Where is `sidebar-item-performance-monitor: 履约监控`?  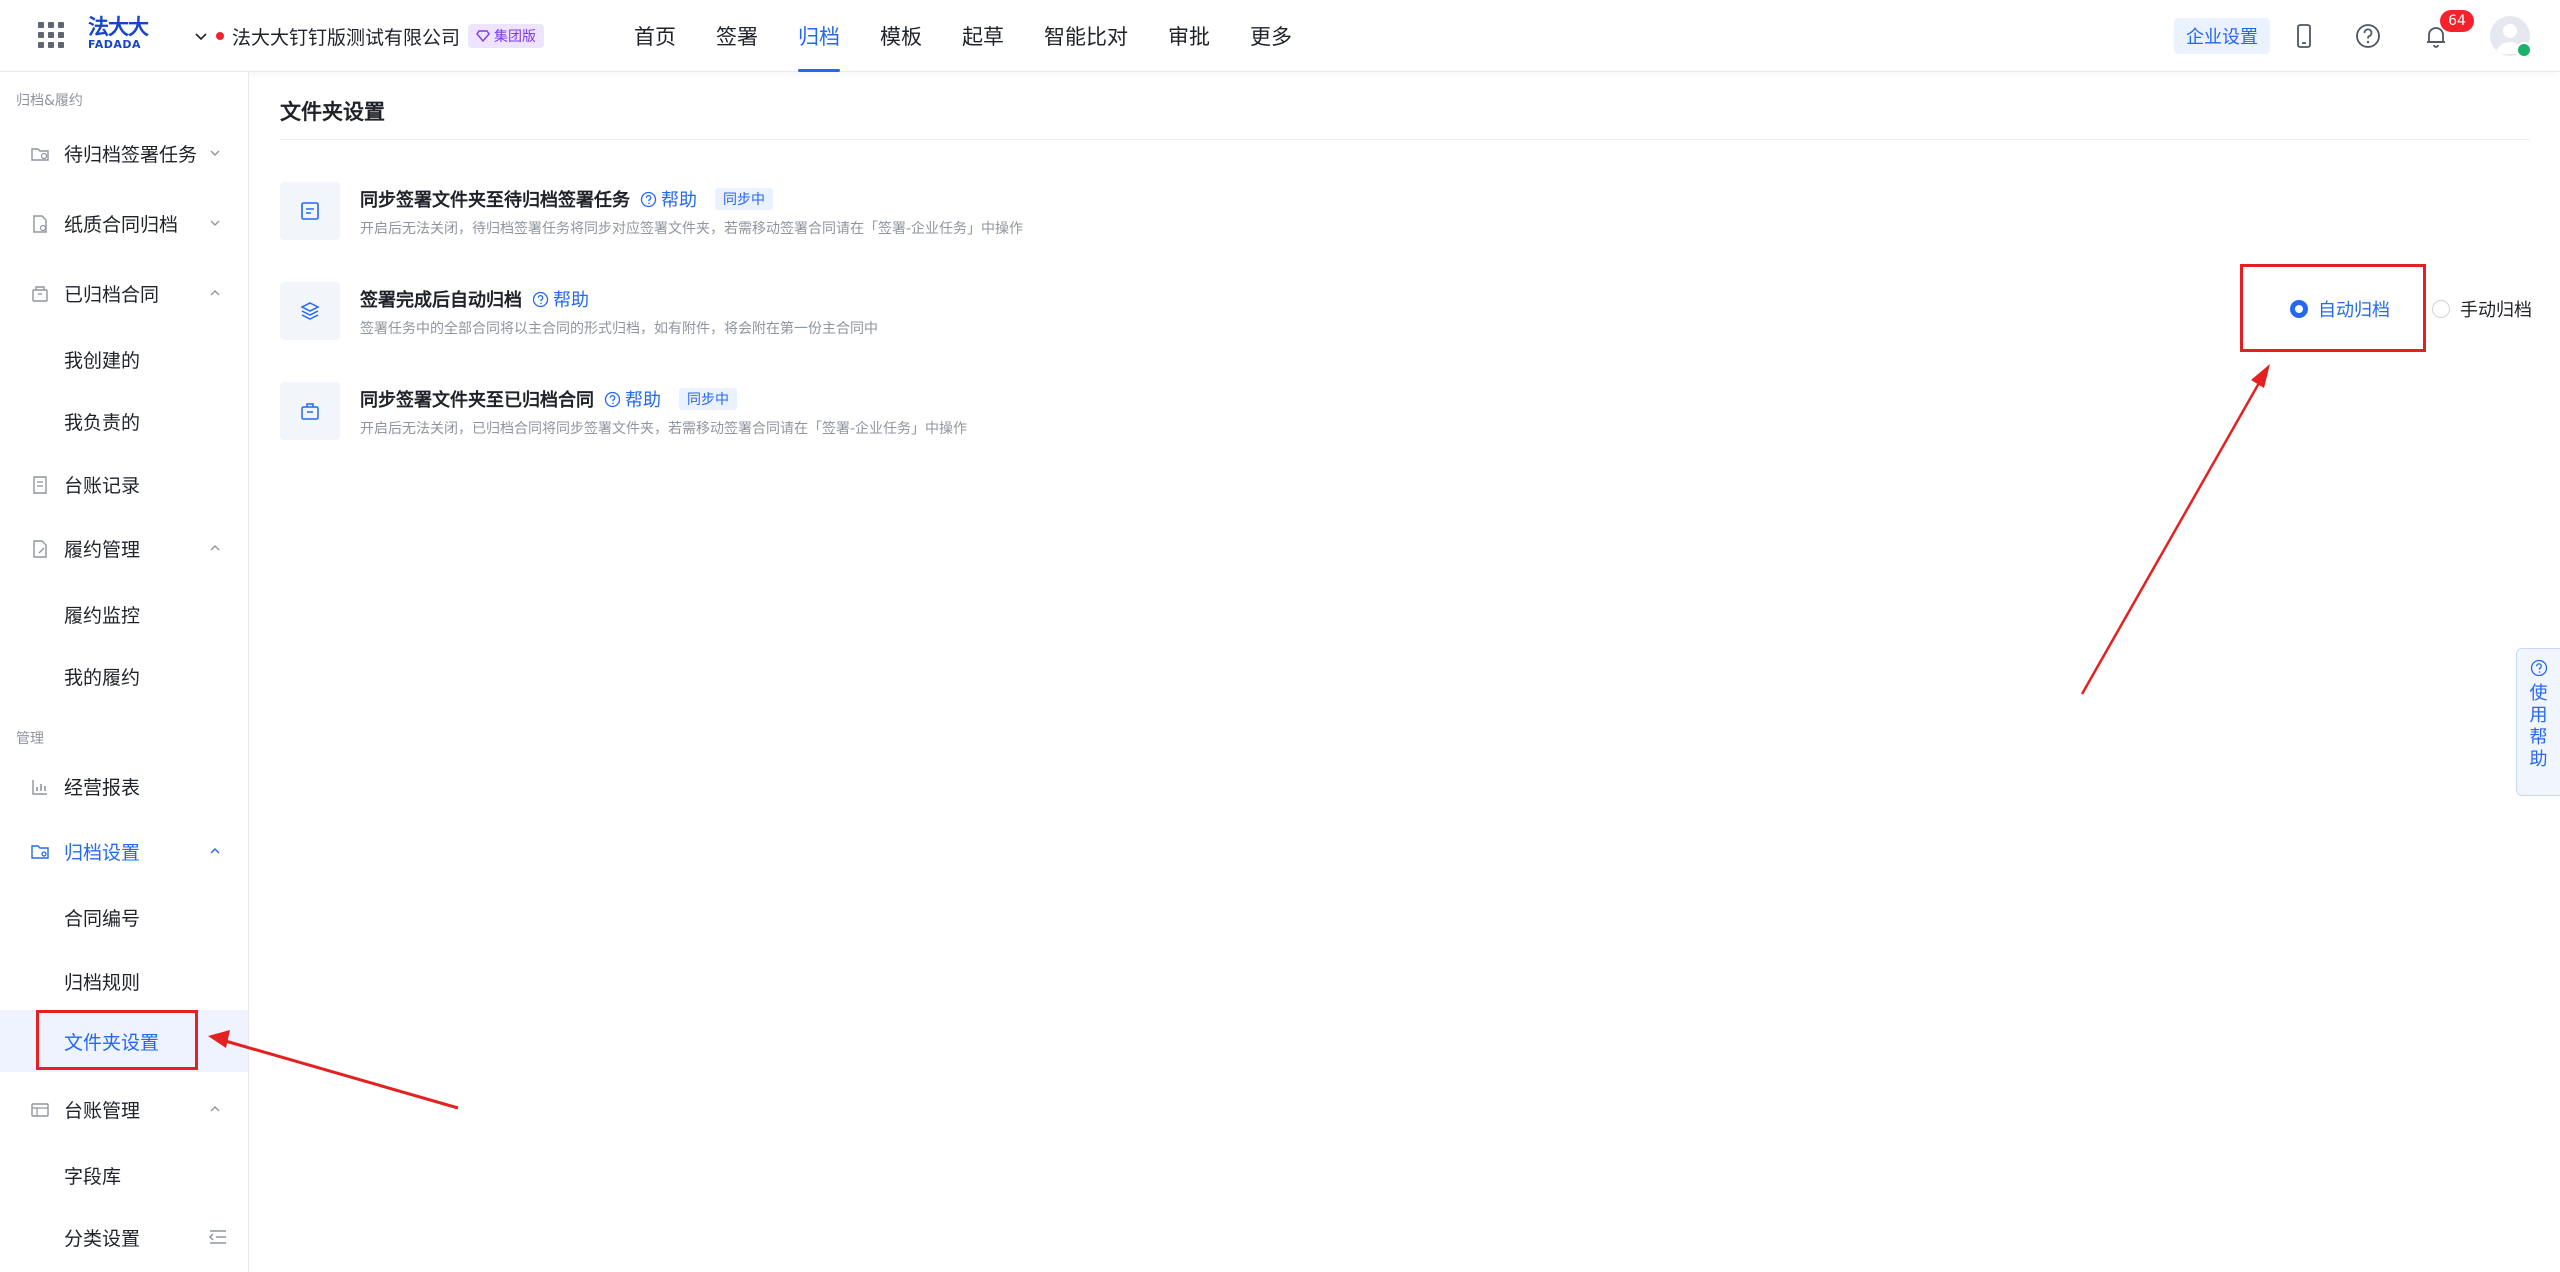
sidebar-item-performance-monitor: 履约监控 is located at coordinates (124, 614).